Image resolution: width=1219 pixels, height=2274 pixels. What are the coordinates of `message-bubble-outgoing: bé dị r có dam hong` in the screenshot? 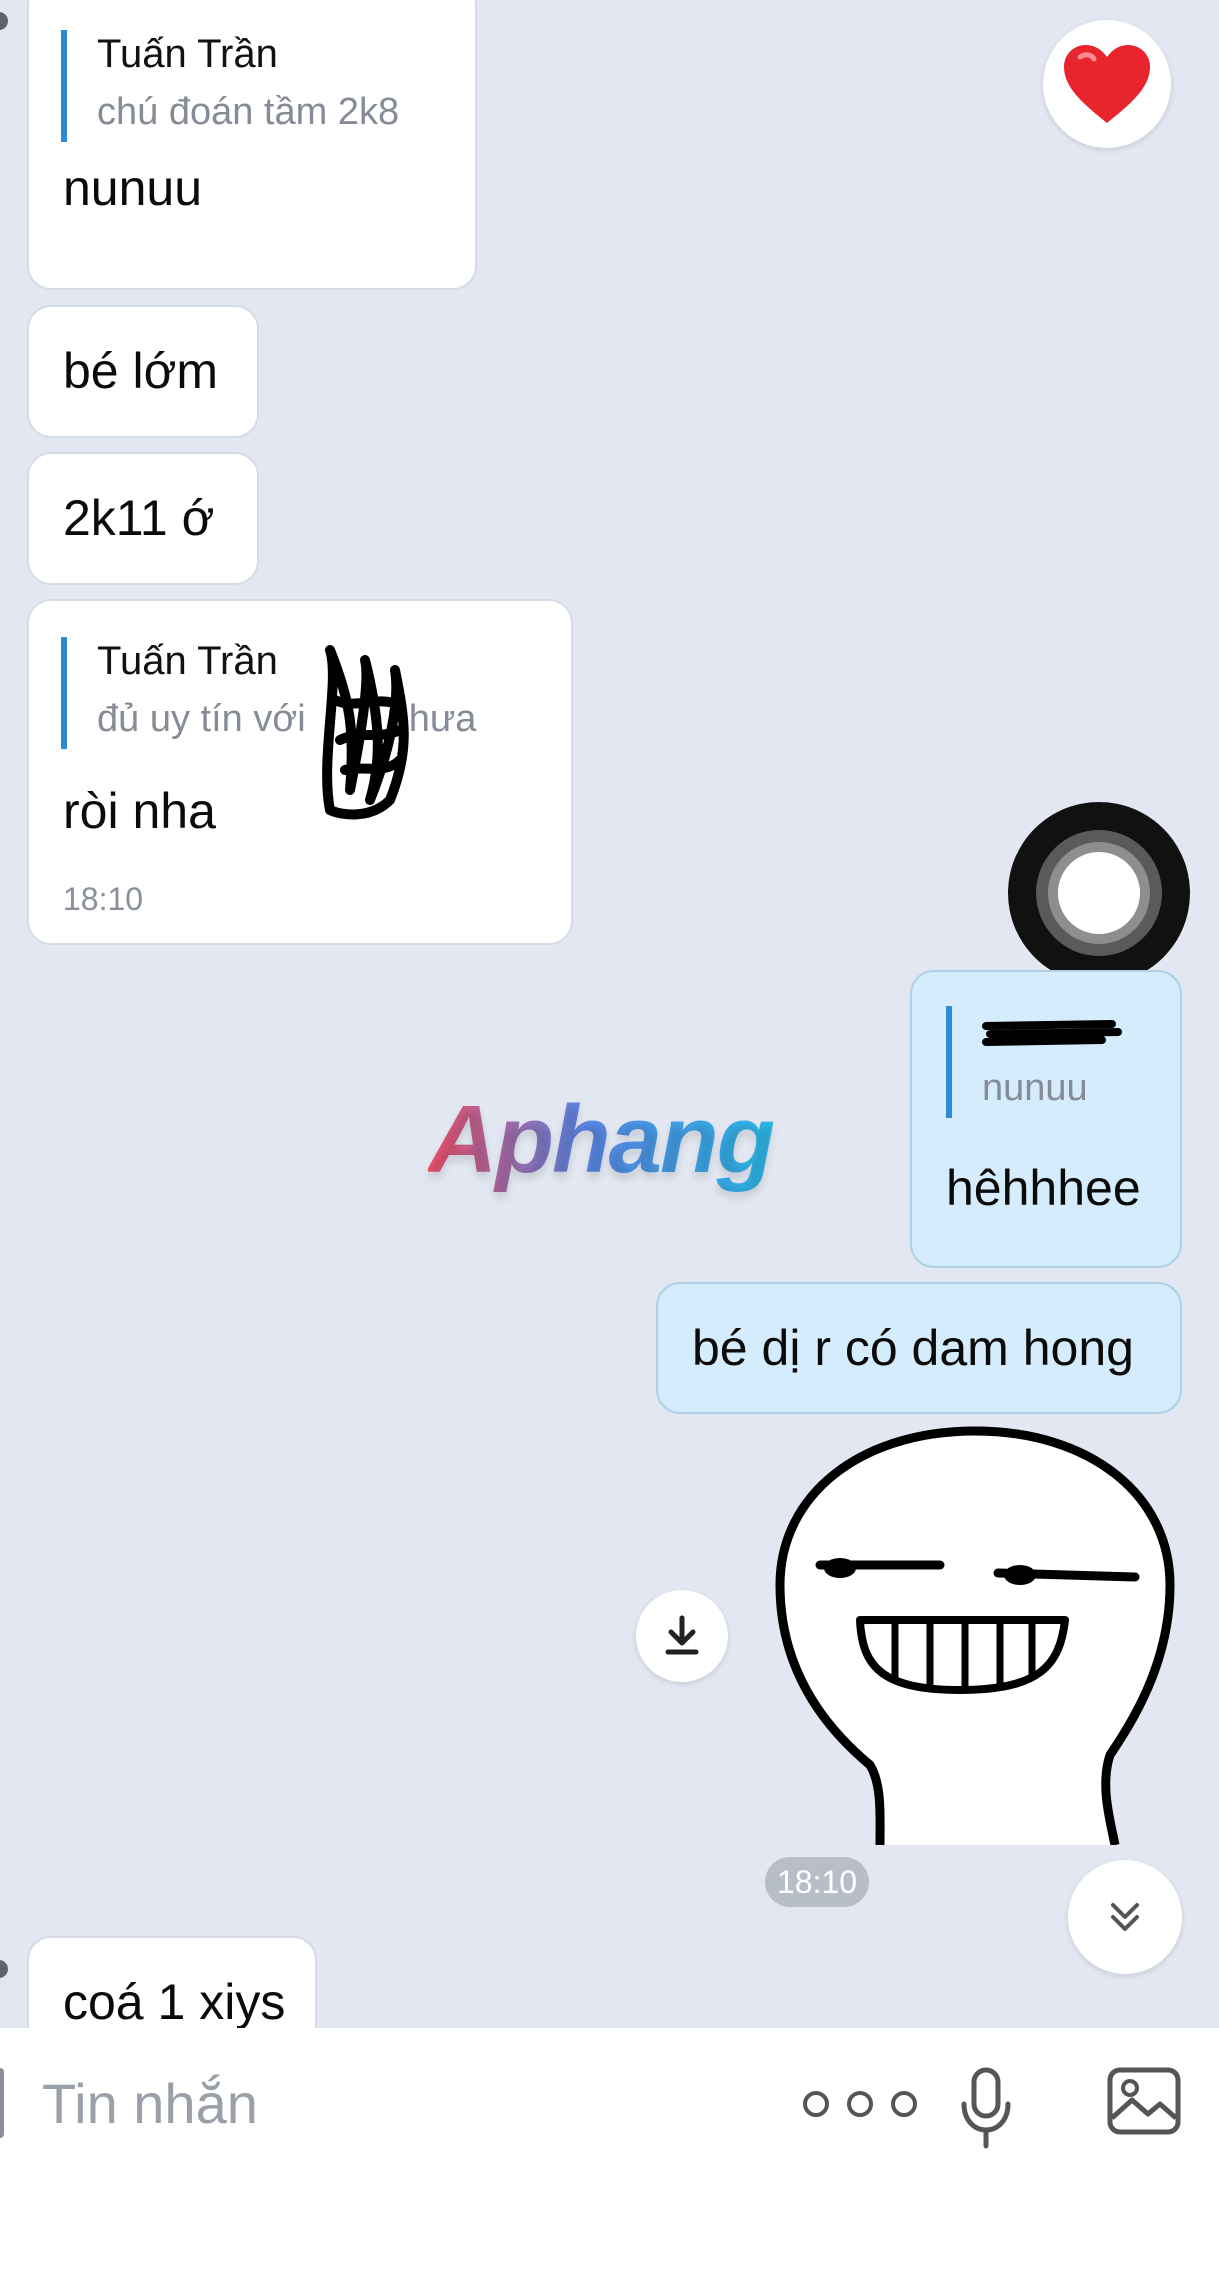 It's located at (919, 1348).